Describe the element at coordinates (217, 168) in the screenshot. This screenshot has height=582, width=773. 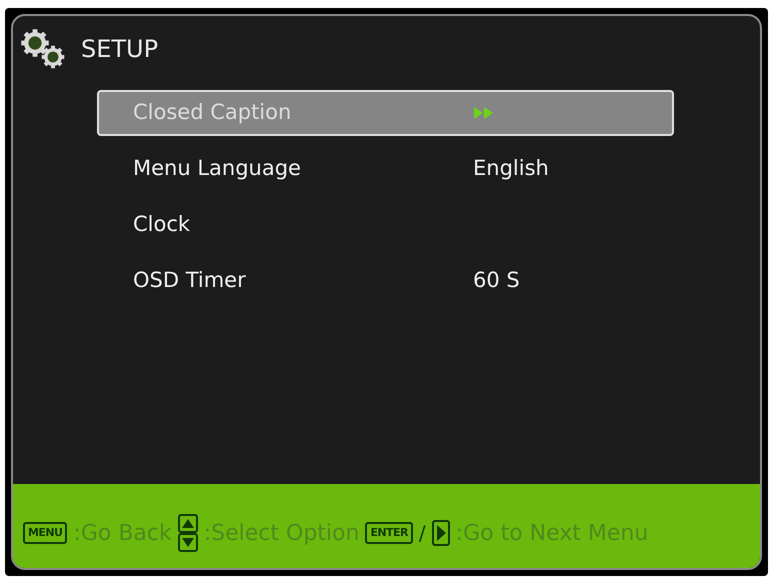
I see `item-label: Menu Language` at that location.